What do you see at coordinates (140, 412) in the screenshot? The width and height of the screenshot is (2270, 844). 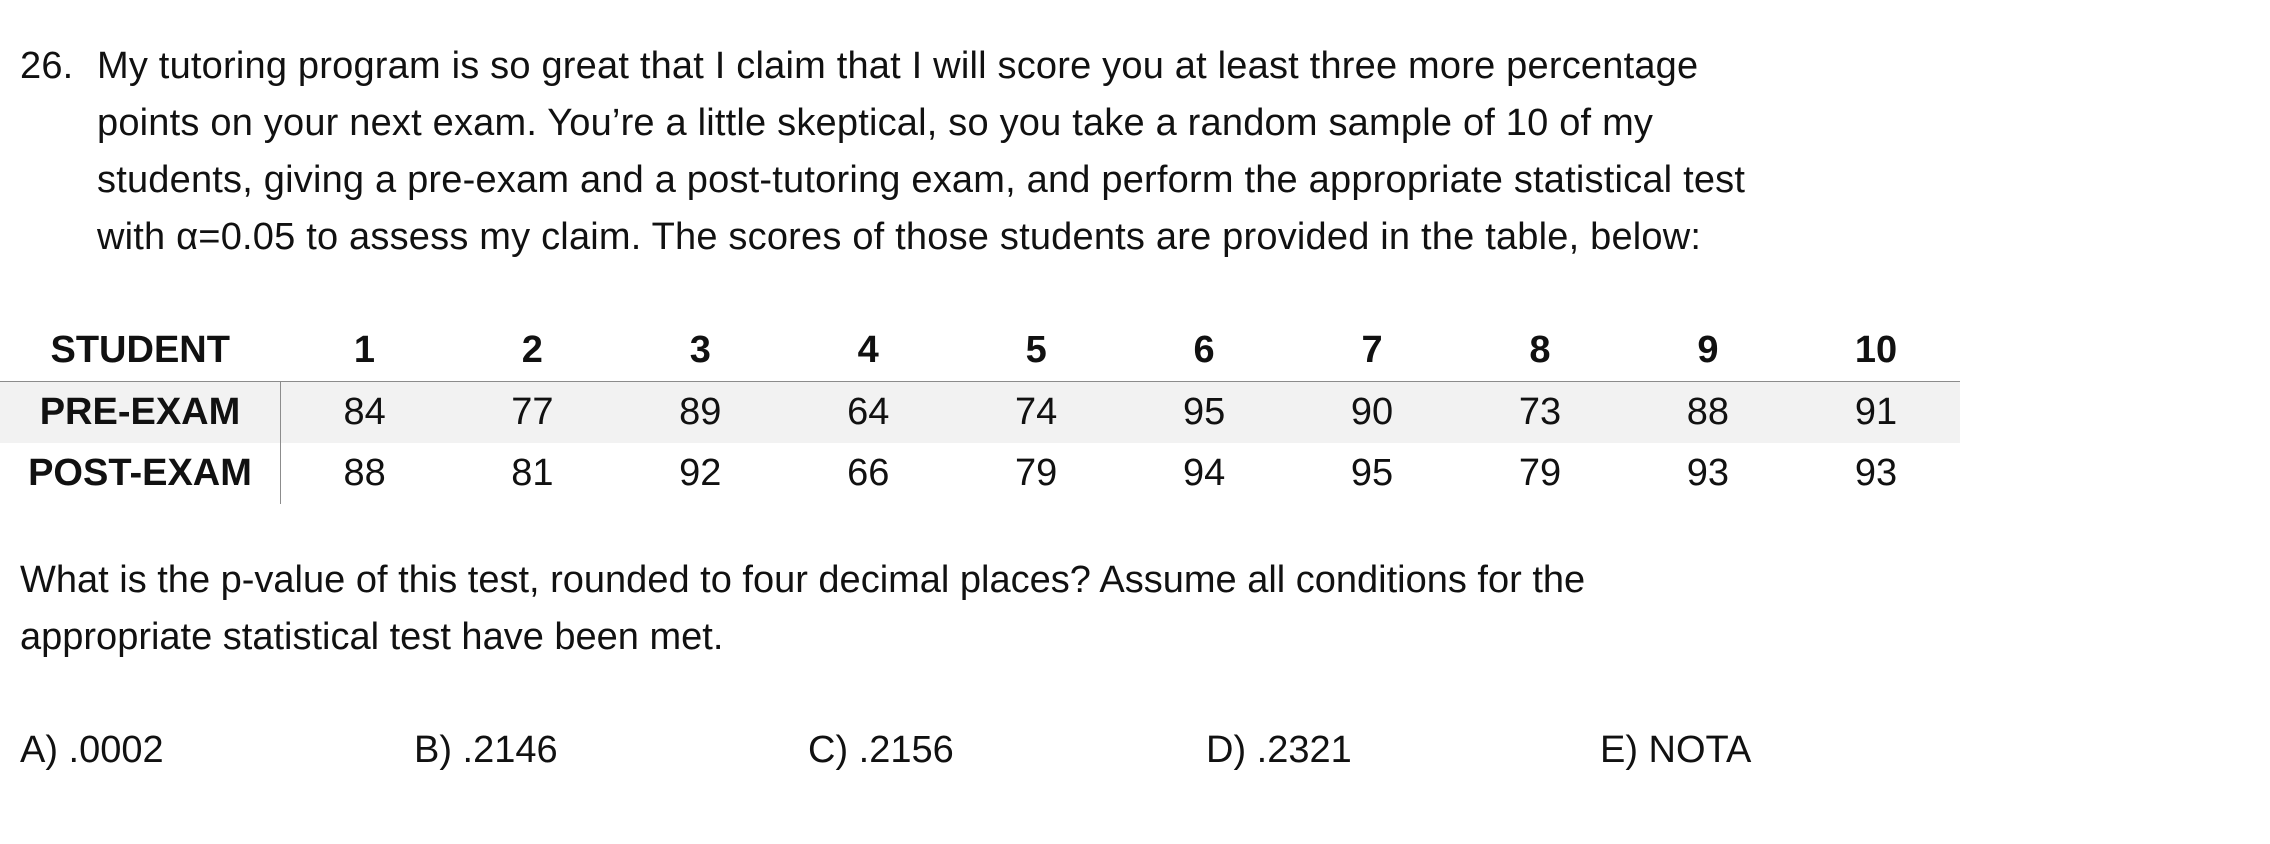 I see `pre-exam-label: PRE-EXAM` at bounding box center [140, 412].